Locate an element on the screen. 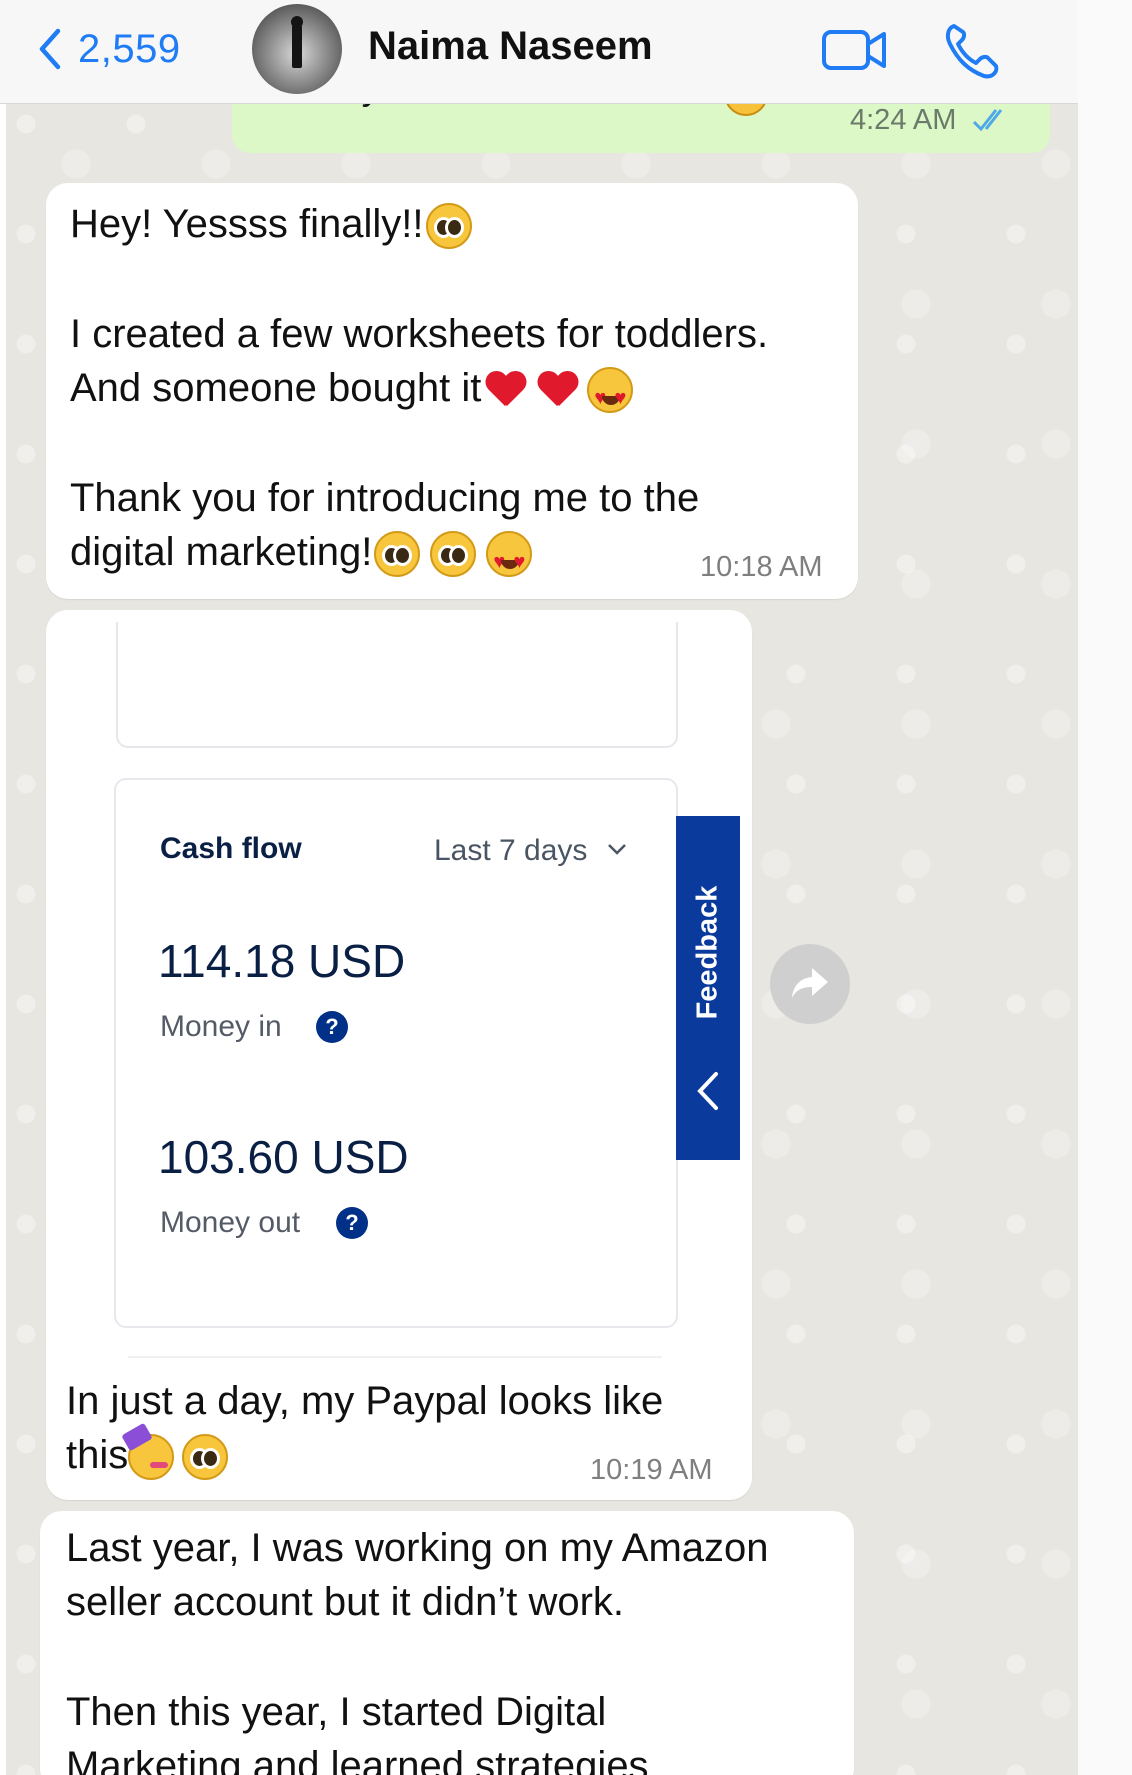  phone-icon is located at coordinates (972, 50).